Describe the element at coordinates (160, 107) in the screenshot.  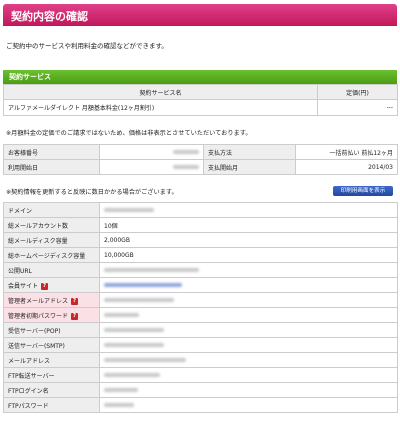
I see `service-name: アルファメールダイレクト 月額基本料金(12ヶ月割引)` at that location.